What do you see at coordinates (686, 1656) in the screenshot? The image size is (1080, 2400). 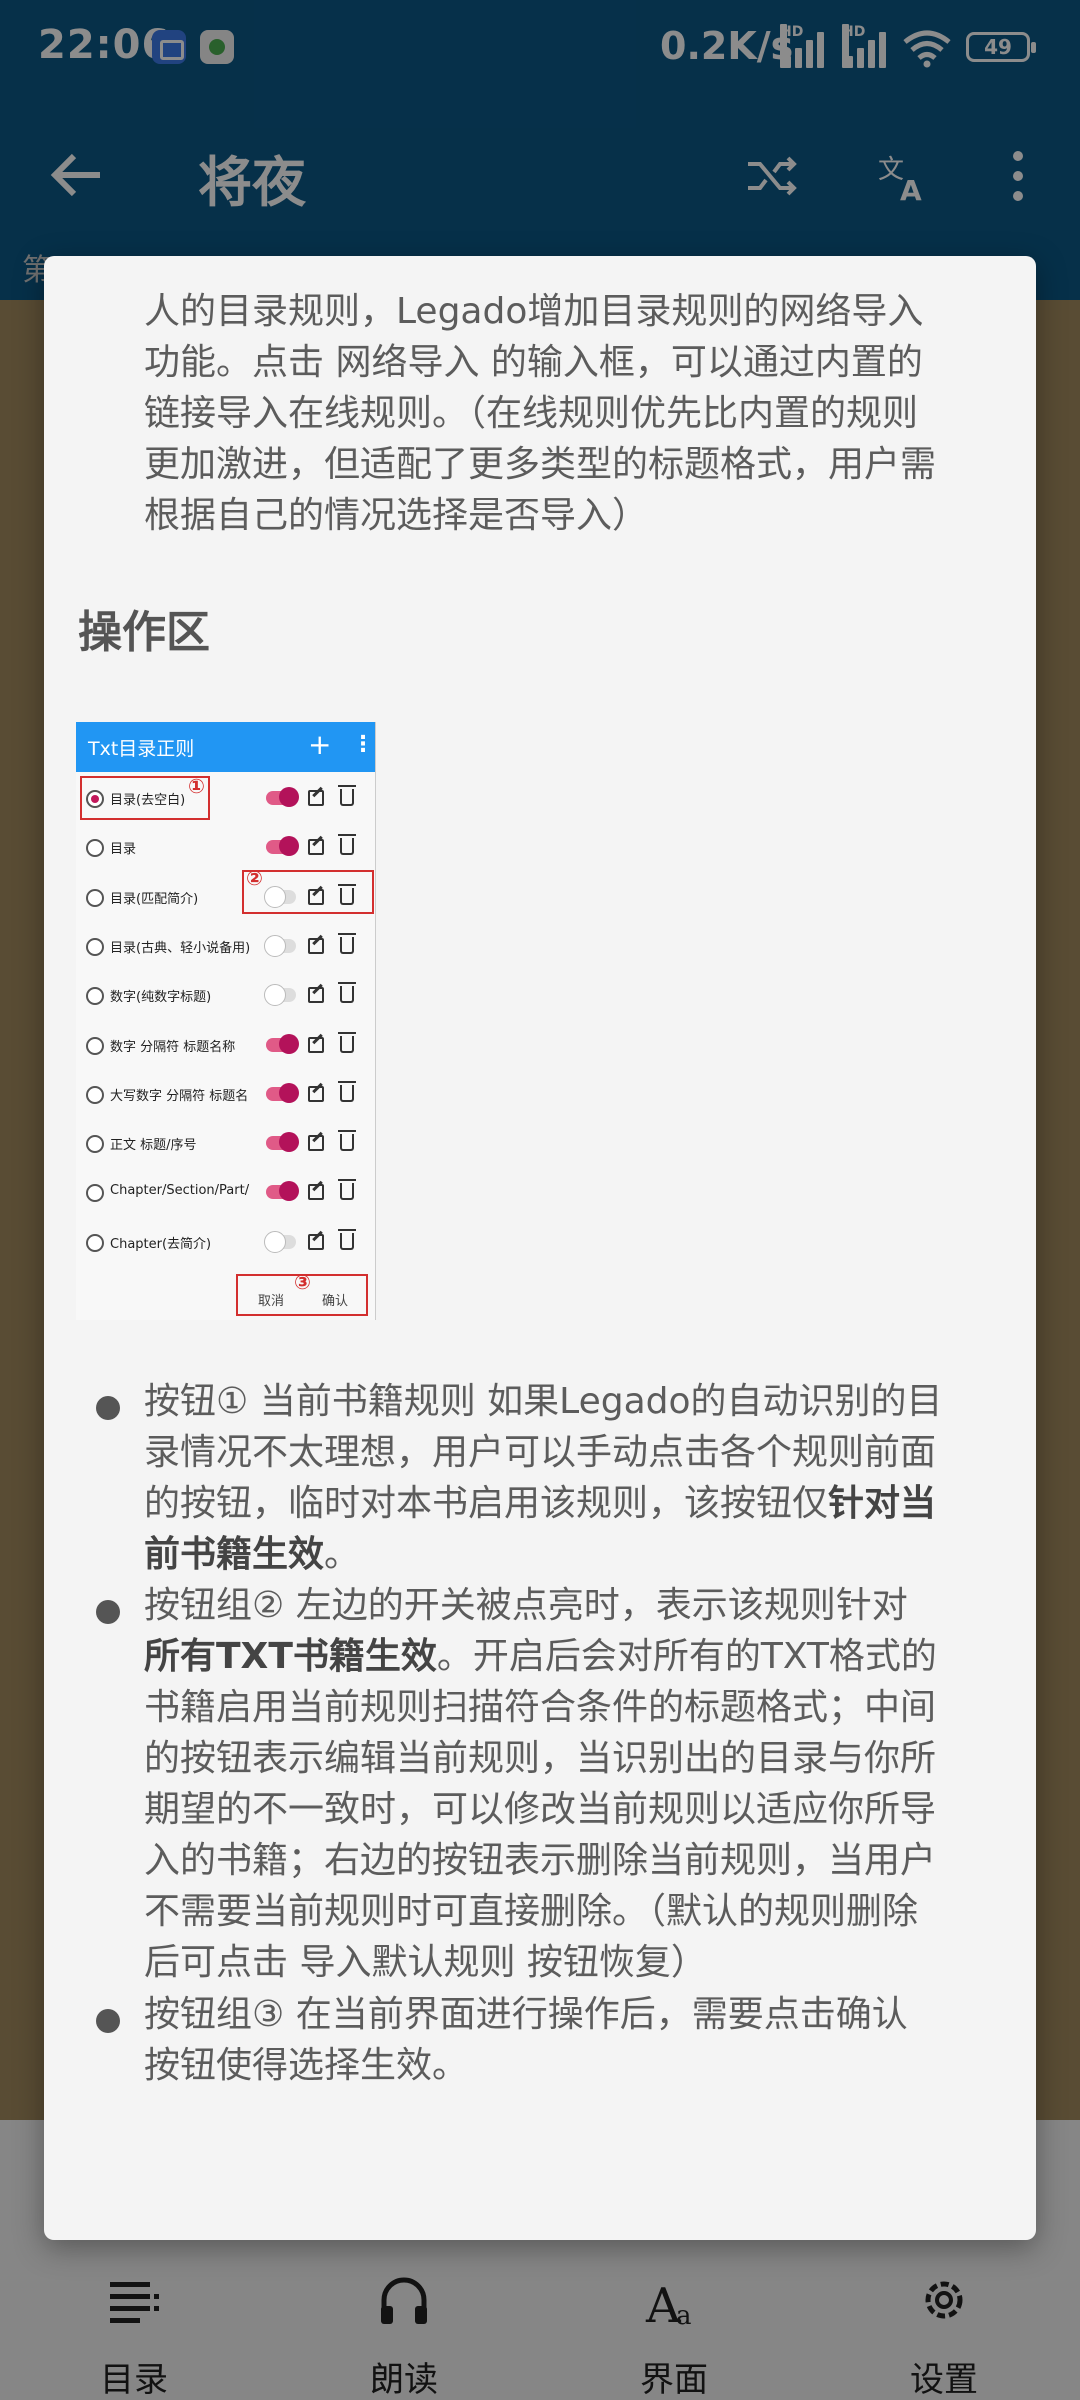 I see `text-span: 。开启后会对所有的TXT格式的` at bounding box center [686, 1656].